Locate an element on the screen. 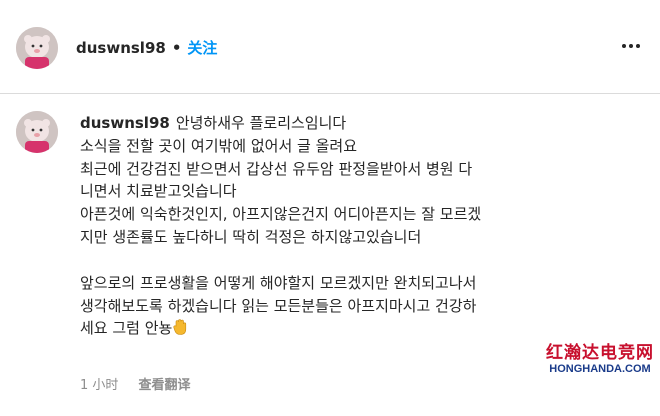  more-horizontal-icon is located at coordinates (631, 46).